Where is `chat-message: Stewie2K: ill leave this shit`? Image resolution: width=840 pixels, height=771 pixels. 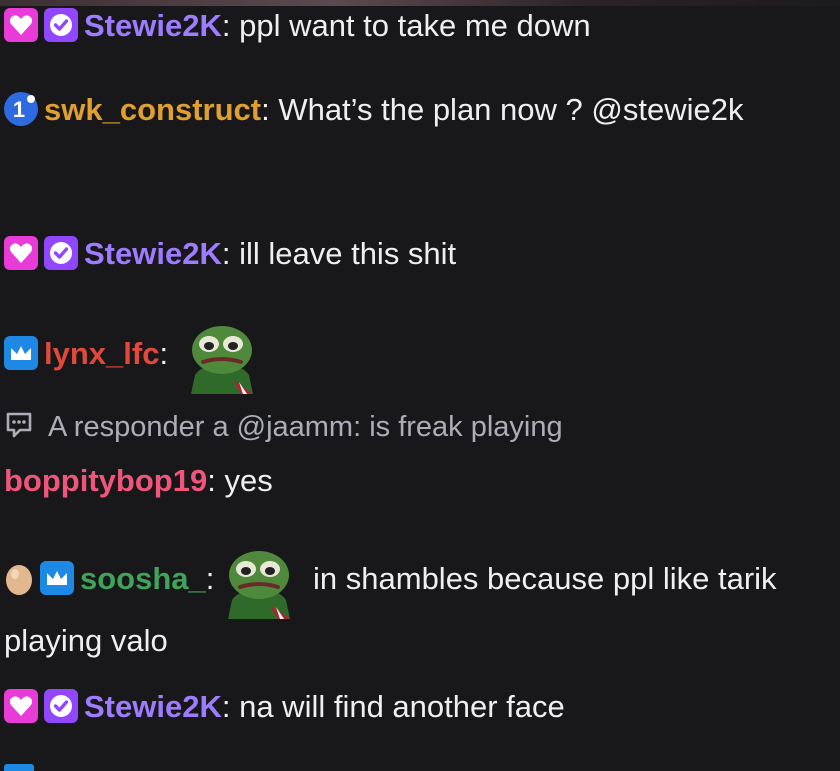
chat-message: Stewie2K: ill leave this shit is located at coordinates (419, 254).